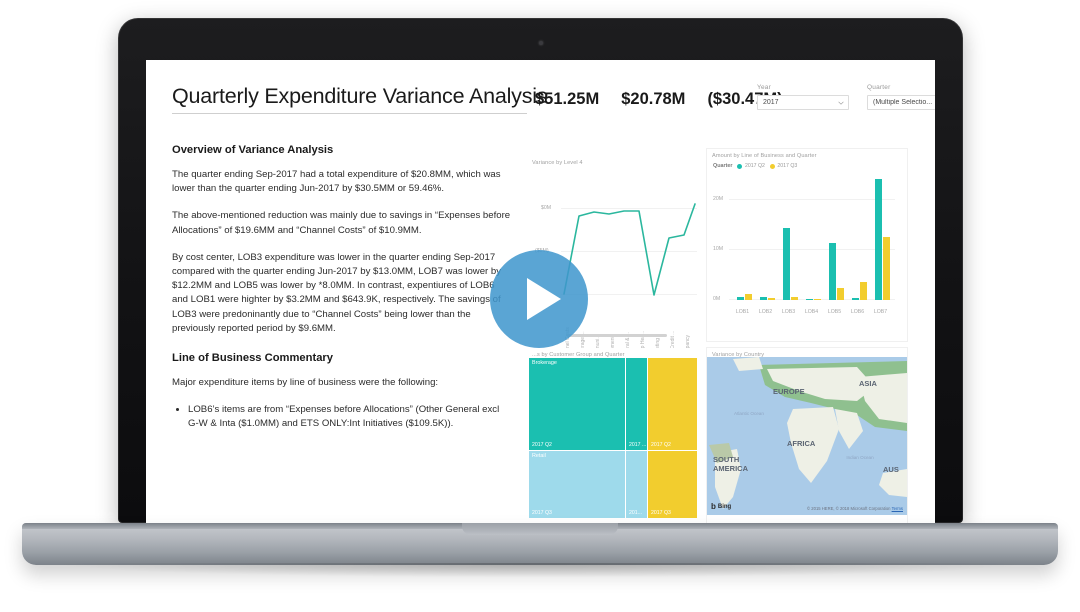  Describe the element at coordinates (672, 484) in the screenshot. I see `treemap-node-yellow-q3: 2017 Q3` at that location.